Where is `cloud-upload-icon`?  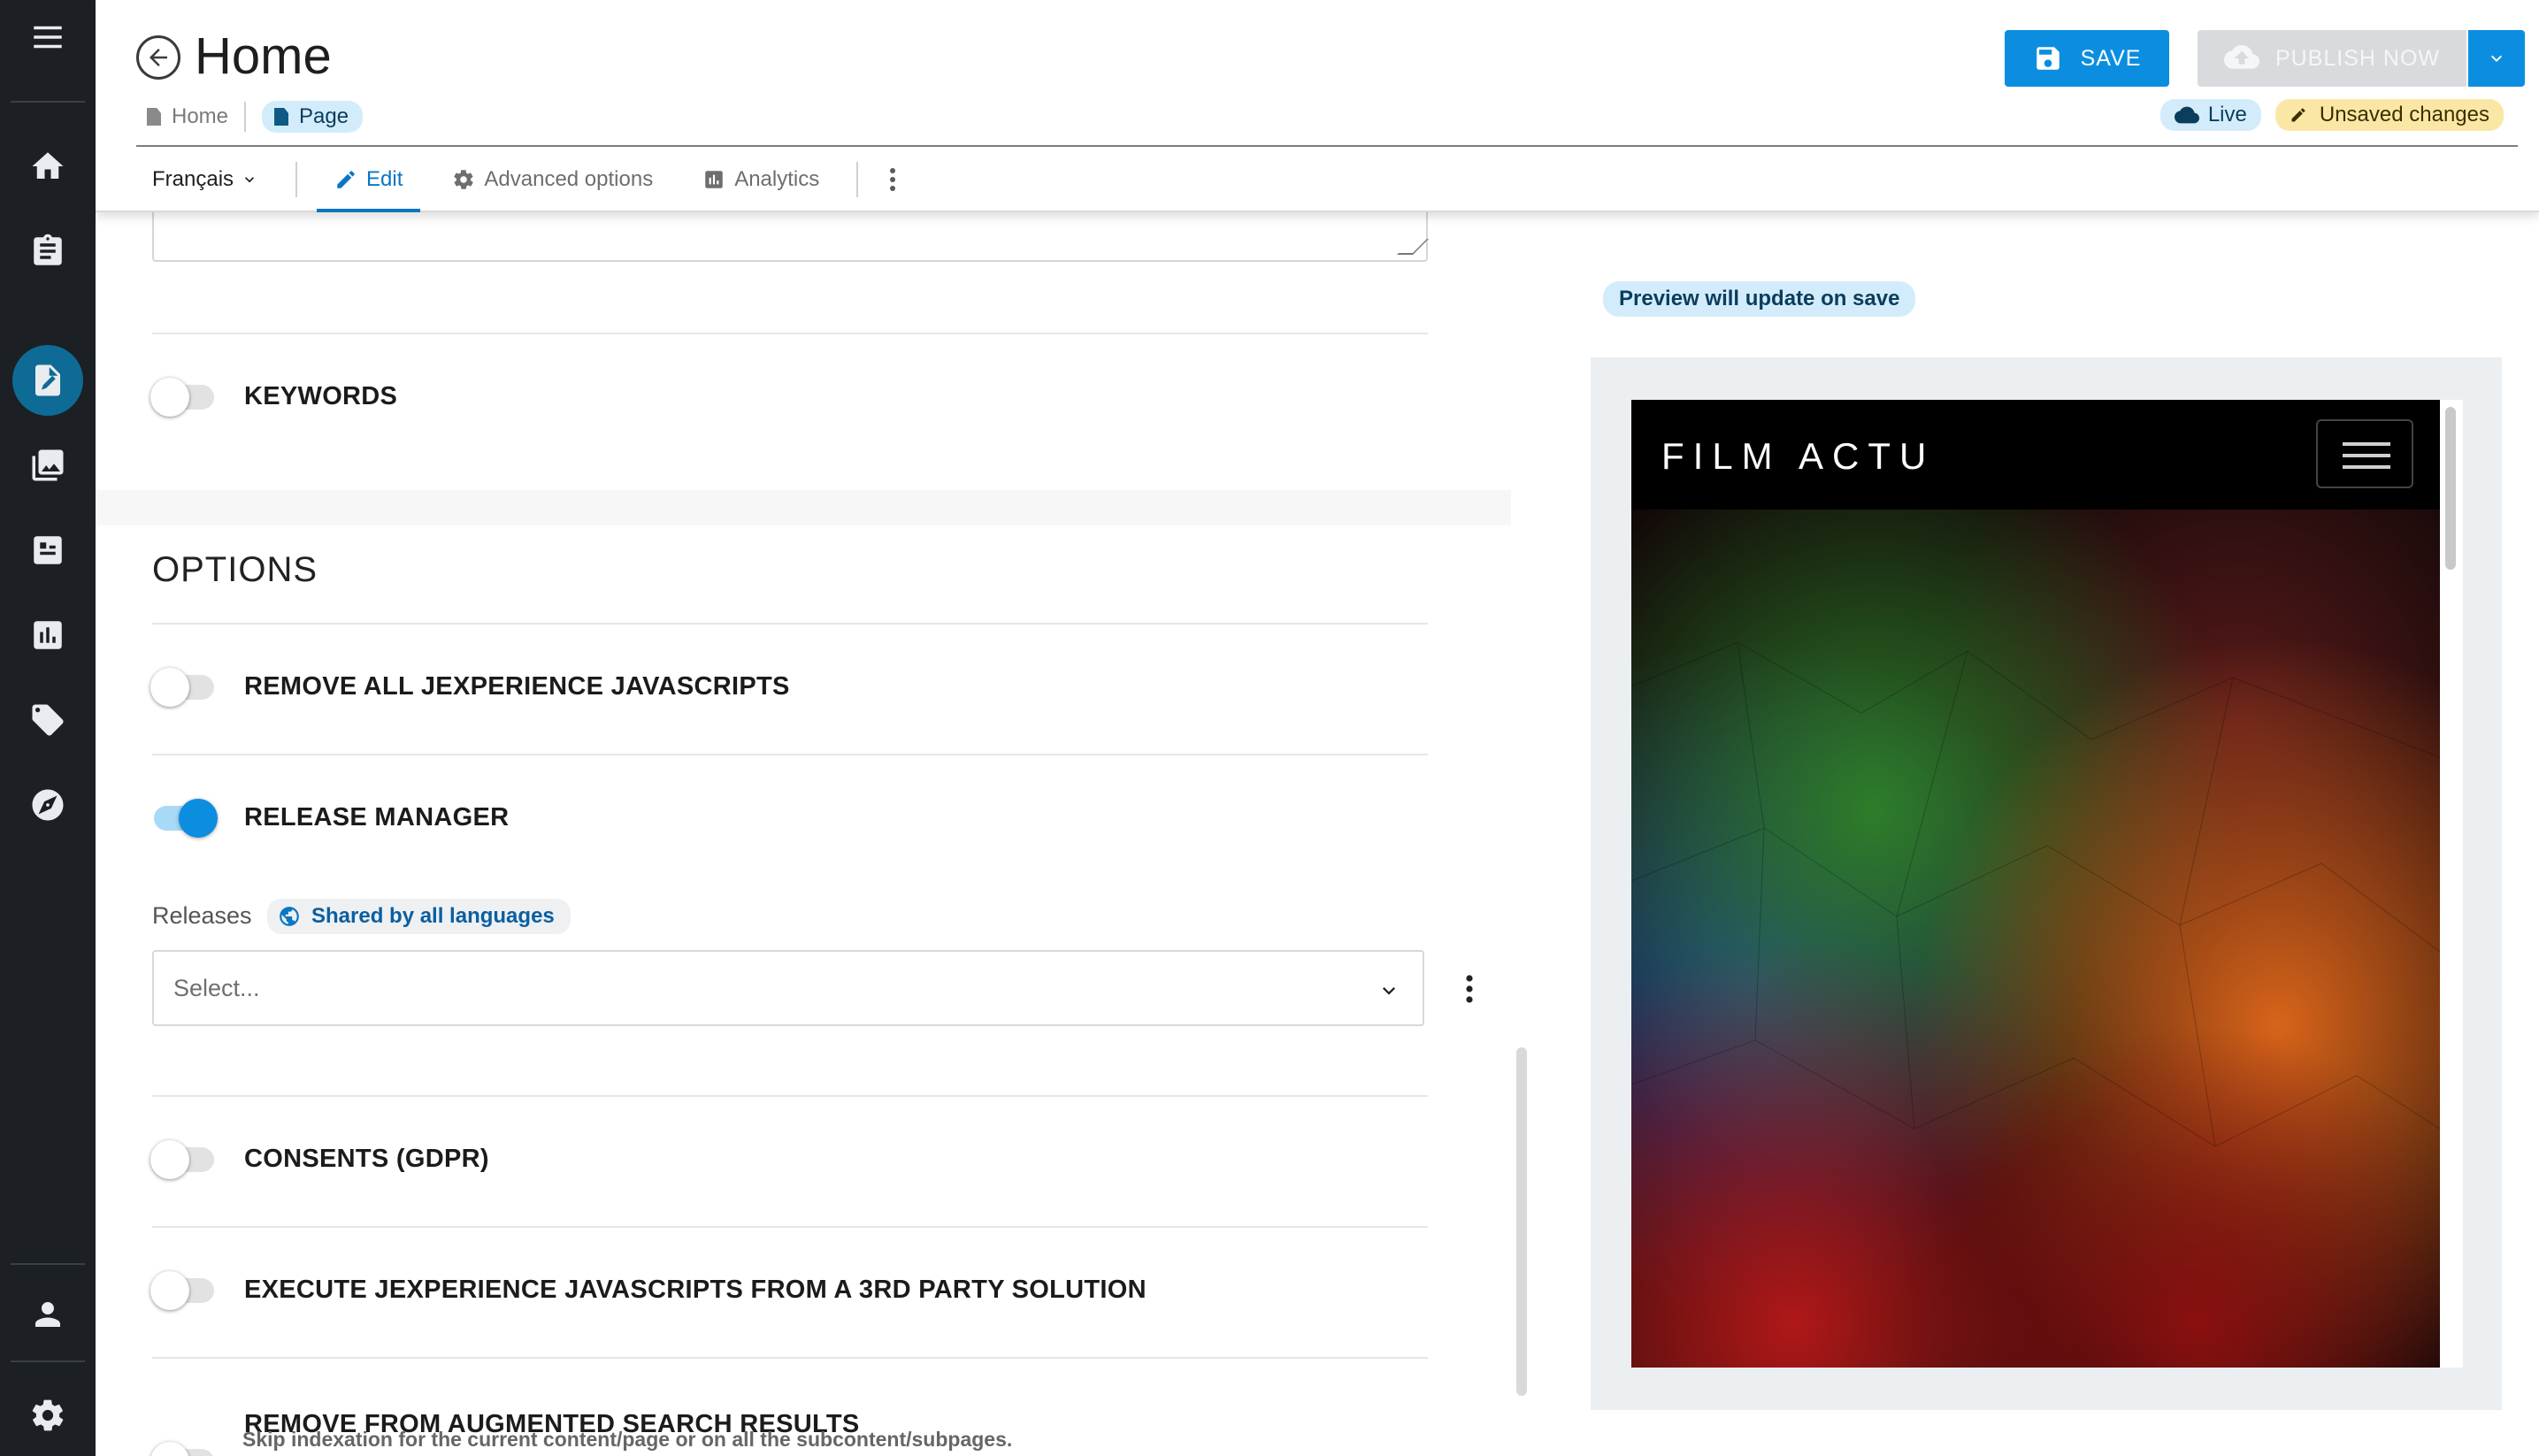
cloud-upload-icon is located at coordinates (2241, 57).